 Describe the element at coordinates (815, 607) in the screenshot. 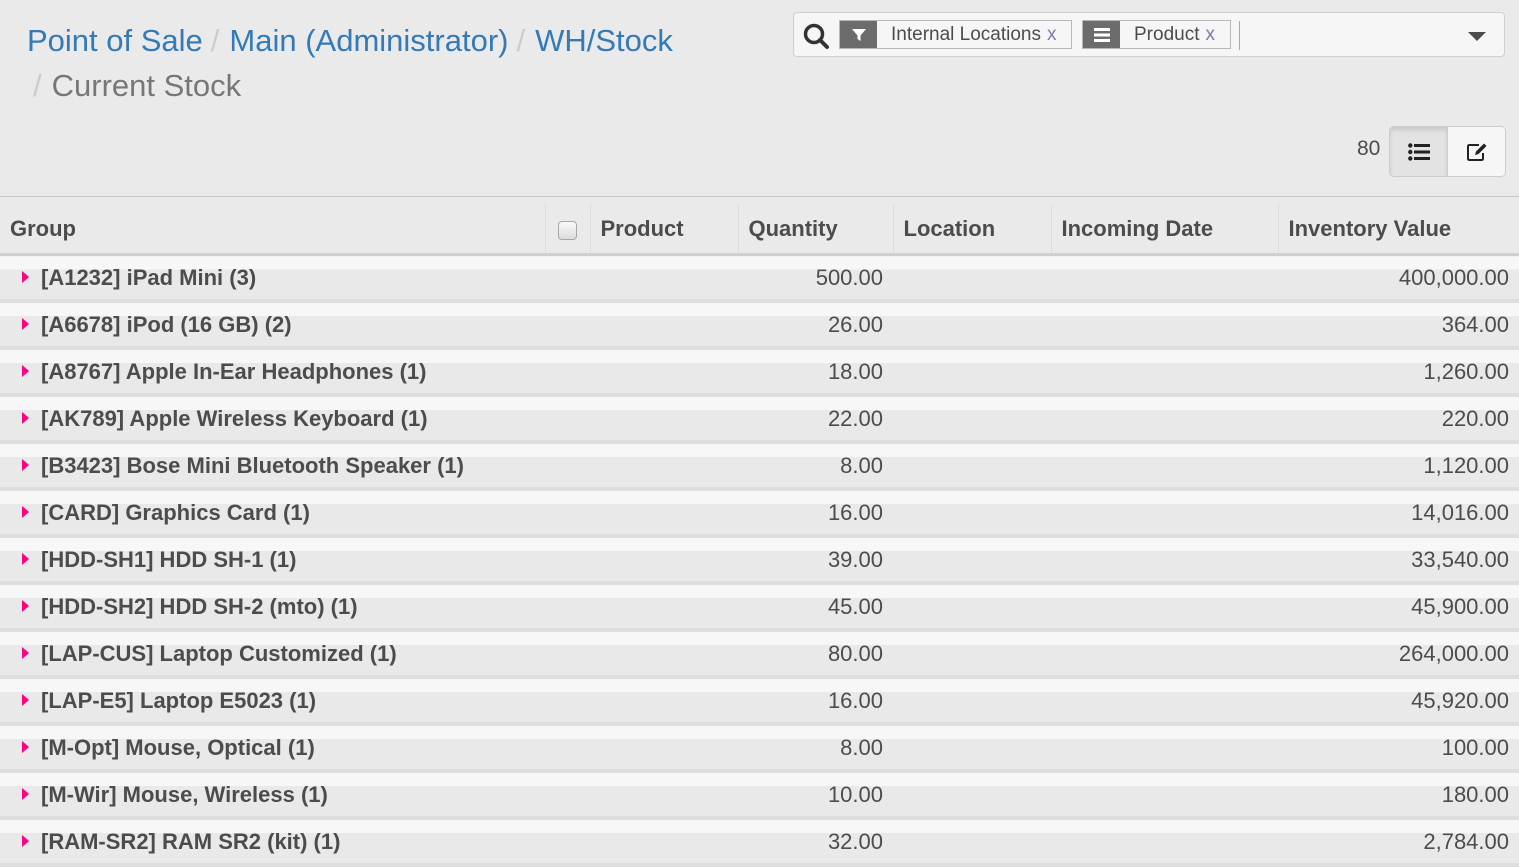

I see `group-quantity: 45.00` at that location.